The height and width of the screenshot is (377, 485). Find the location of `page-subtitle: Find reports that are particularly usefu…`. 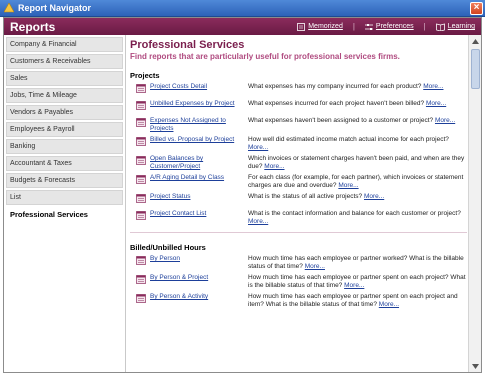

page-subtitle: Find reports that are particularly usefu… is located at coordinates (265, 56).